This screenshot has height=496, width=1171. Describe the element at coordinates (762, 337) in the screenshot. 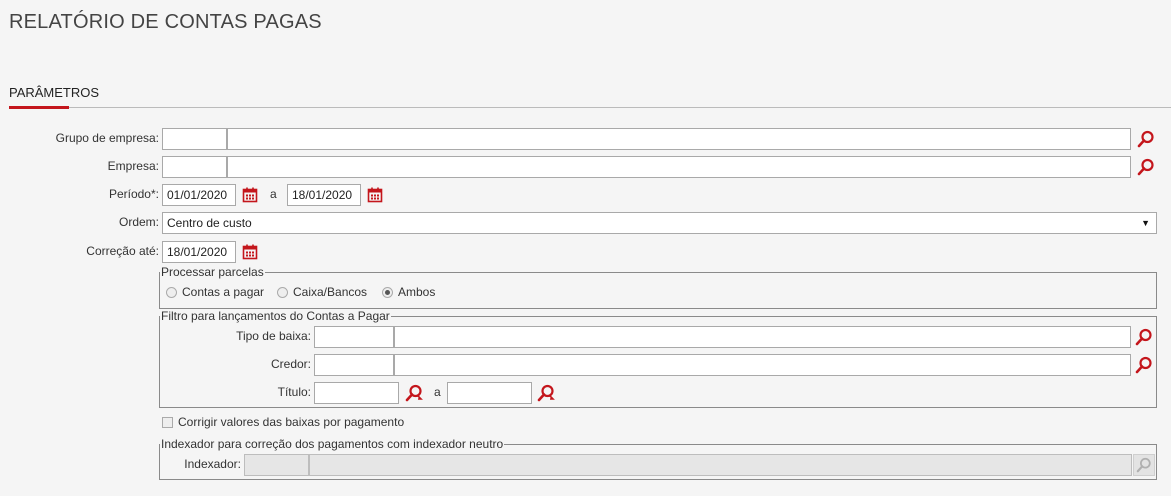

I see `tipo-baixa-name-input` at that location.